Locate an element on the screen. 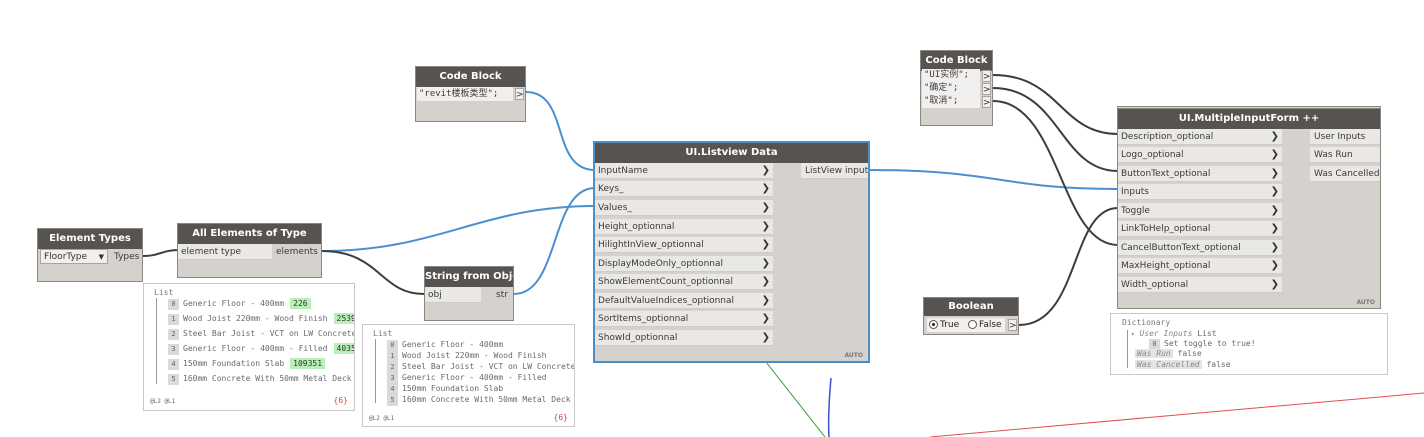 This screenshot has width=1424, height=437. wire-boolean-to-toggle is located at coordinates (1068, 266).